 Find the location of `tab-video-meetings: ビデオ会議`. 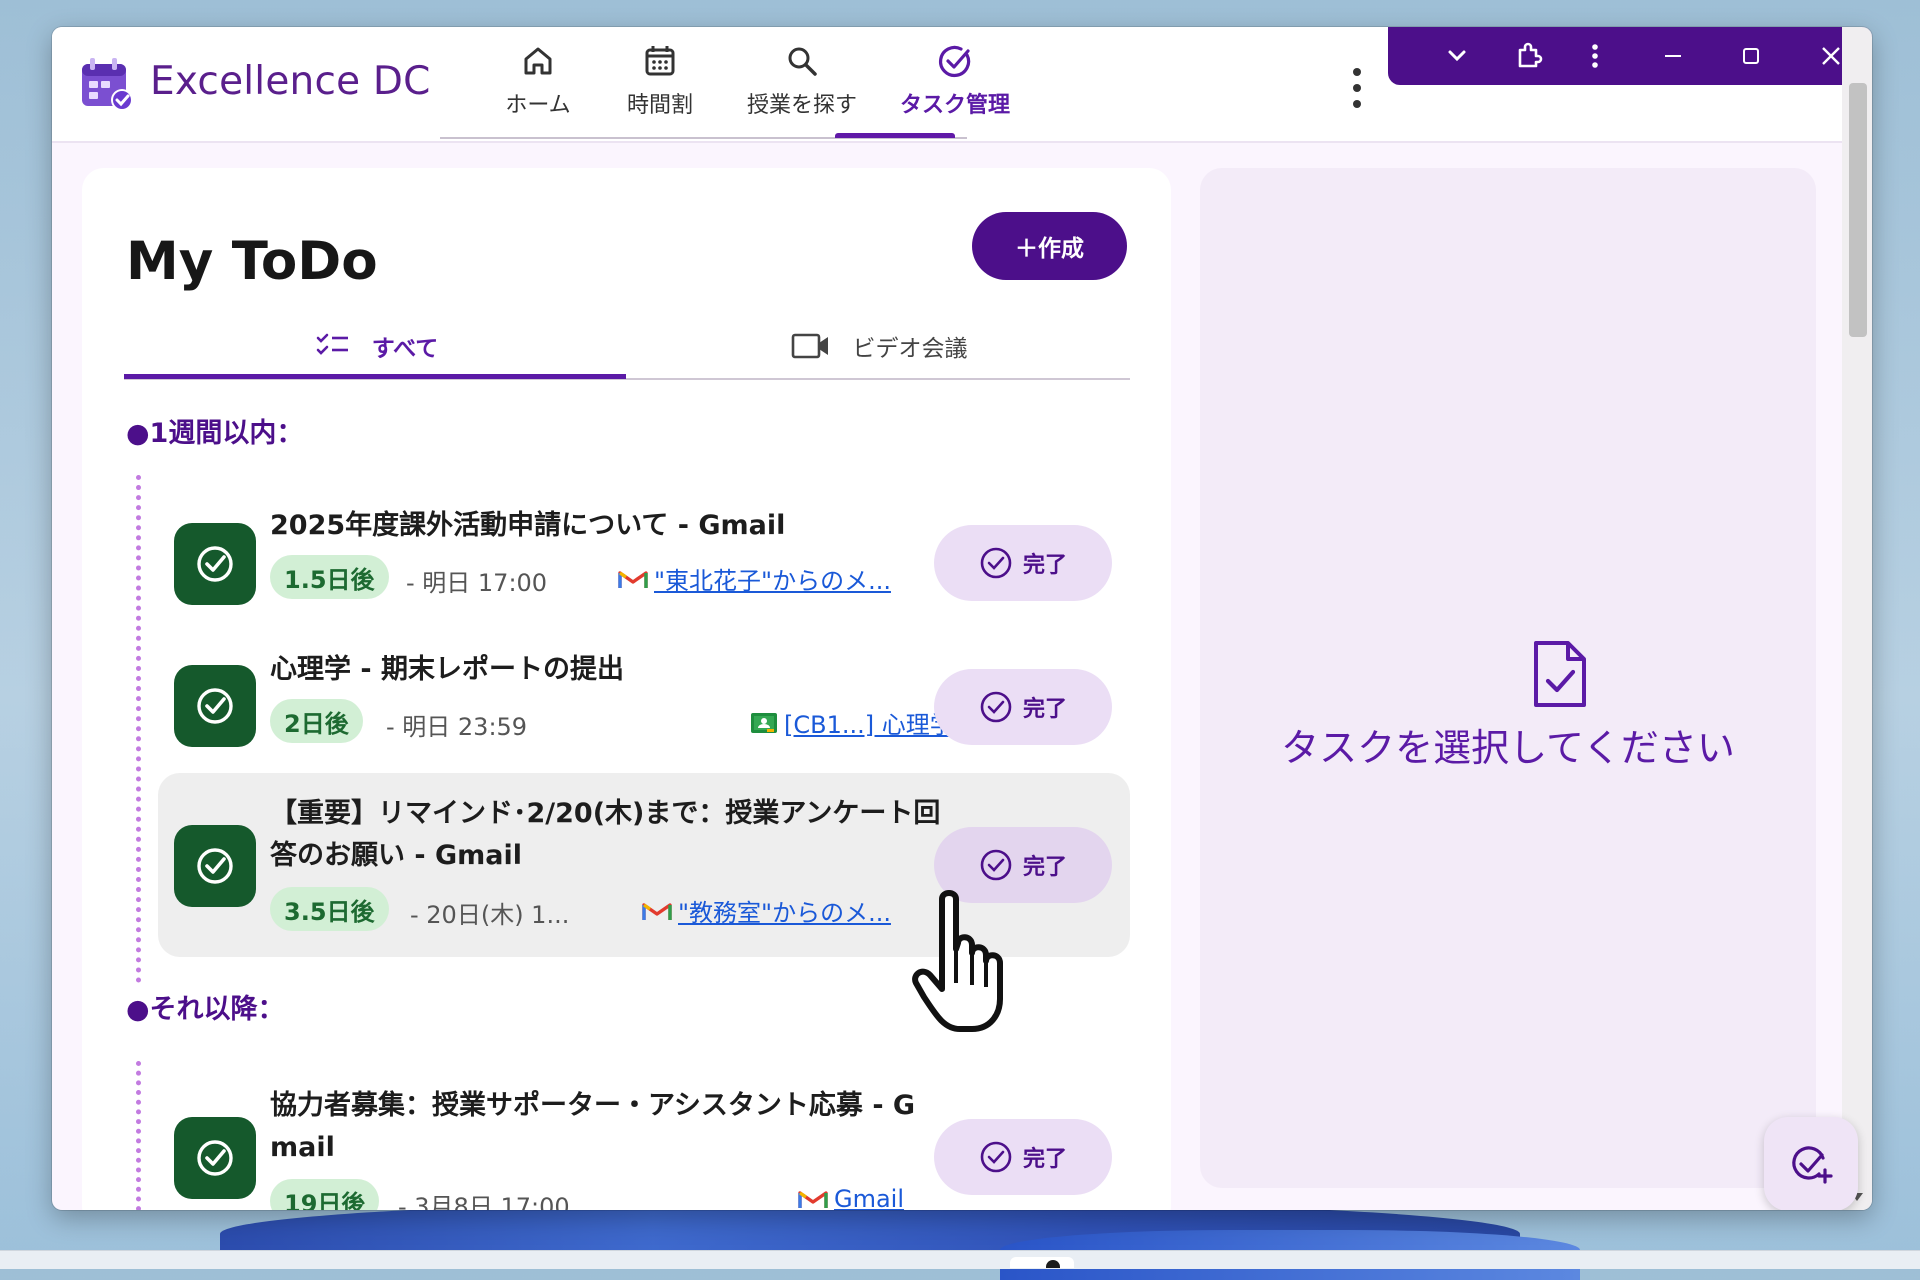

tab-video-meetings: ビデオ会議 is located at coordinates (879, 346).